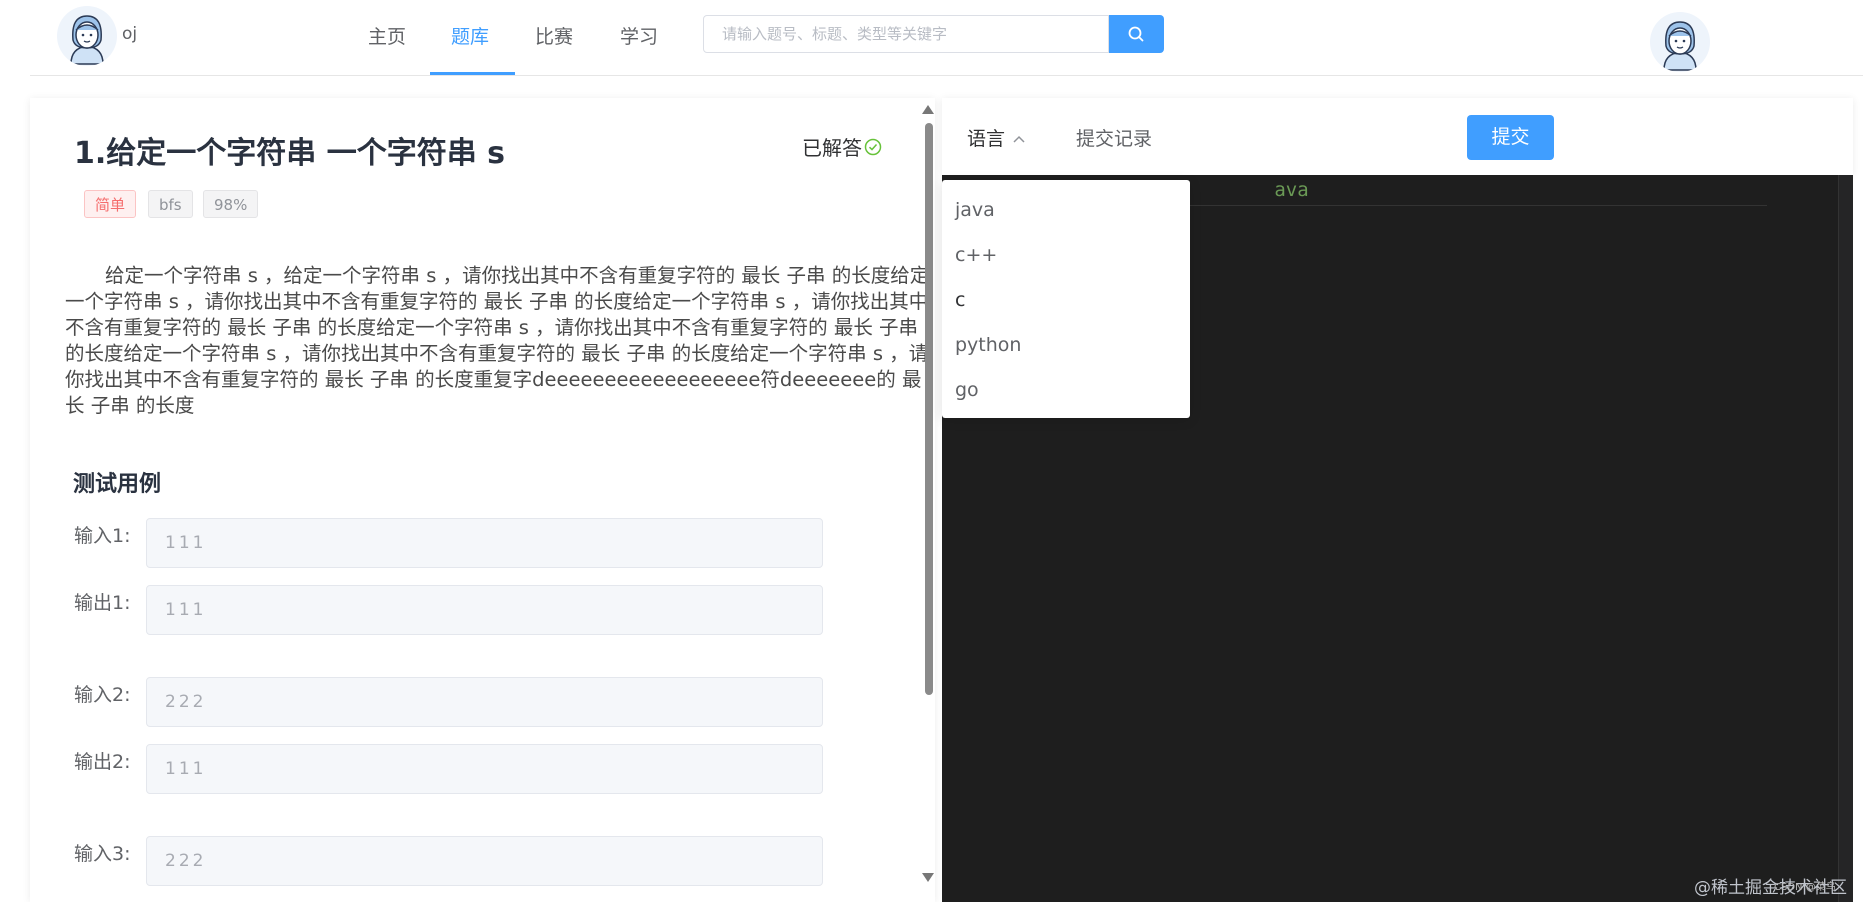 Image resolution: width=1863 pixels, height=902 pixels. Describe the element at coordinates (1019, 139) in the screenshot. I see `chevron-up-icon` at that location.